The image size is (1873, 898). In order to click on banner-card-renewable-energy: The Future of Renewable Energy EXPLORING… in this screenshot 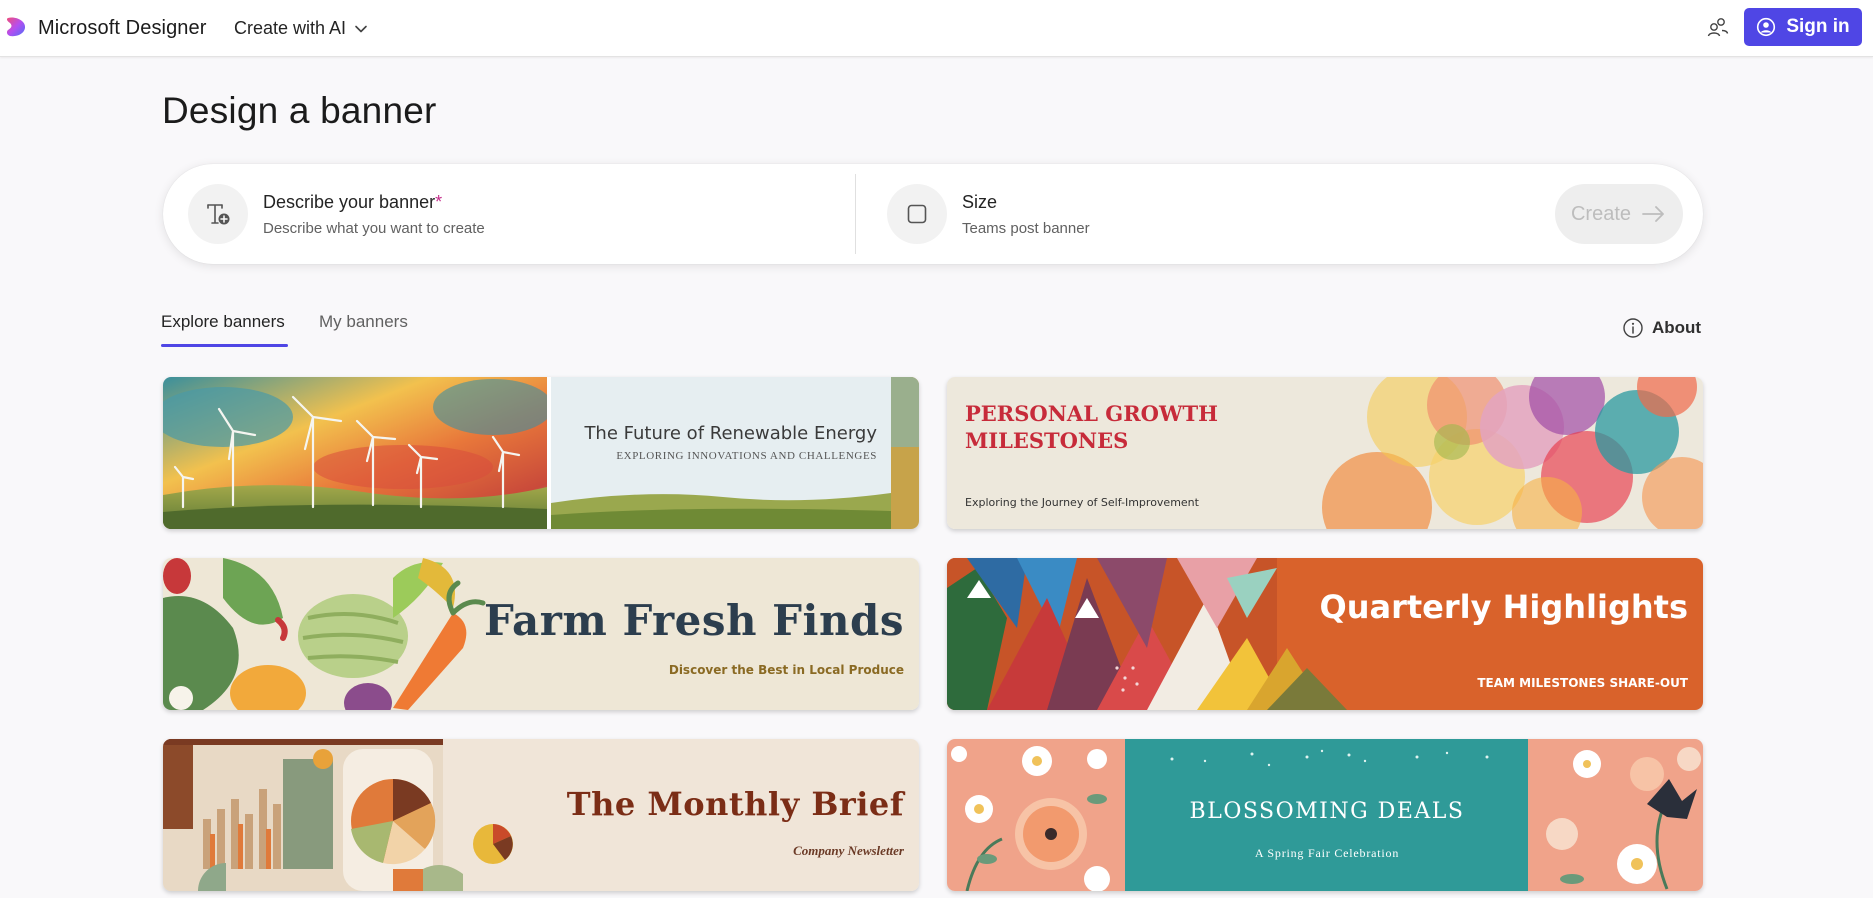, I will do `click(541, 453)`.